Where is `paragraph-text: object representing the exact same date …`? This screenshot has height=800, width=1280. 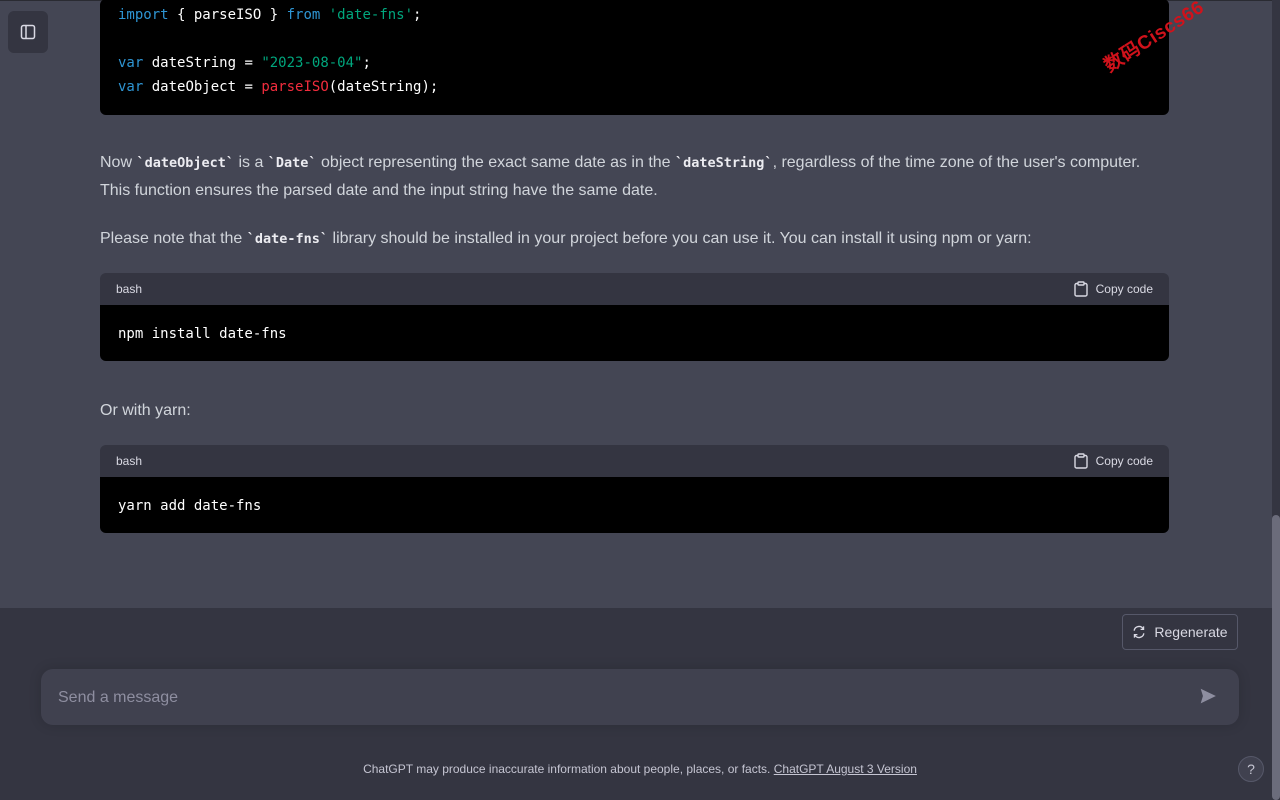 paragraph-text: object representing the exact same date … is located at coordinates (496, 162).